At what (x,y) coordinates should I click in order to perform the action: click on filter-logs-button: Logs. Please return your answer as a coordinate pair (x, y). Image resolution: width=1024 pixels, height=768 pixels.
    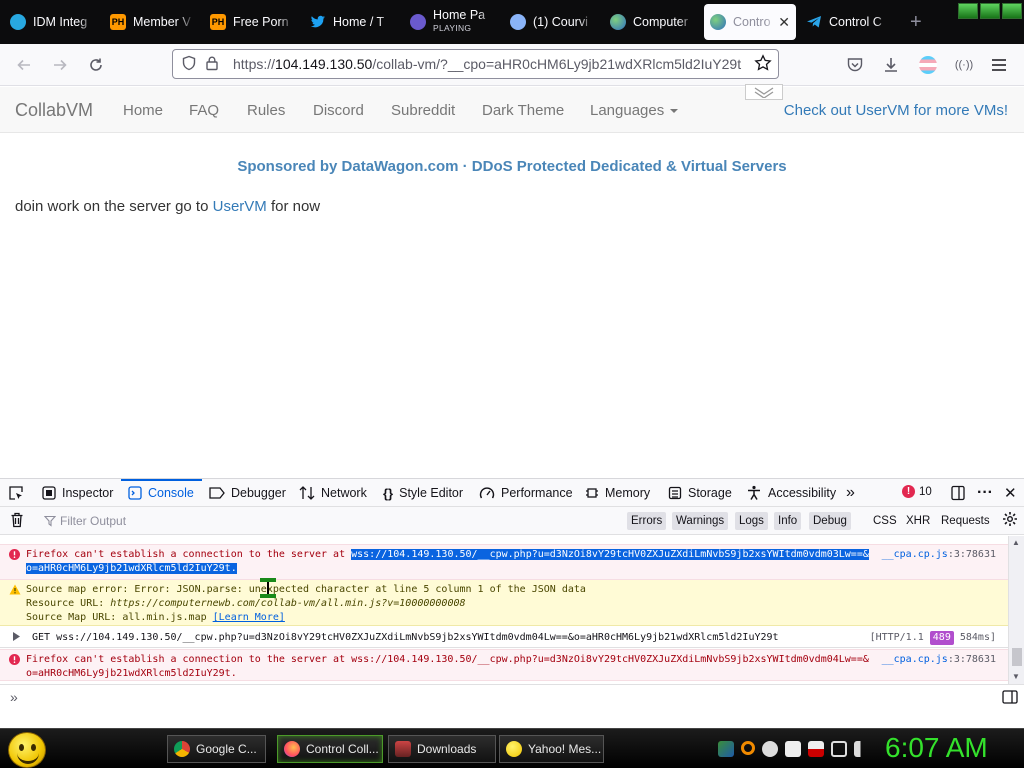
    Looking at the image, I should click on (751, 521).